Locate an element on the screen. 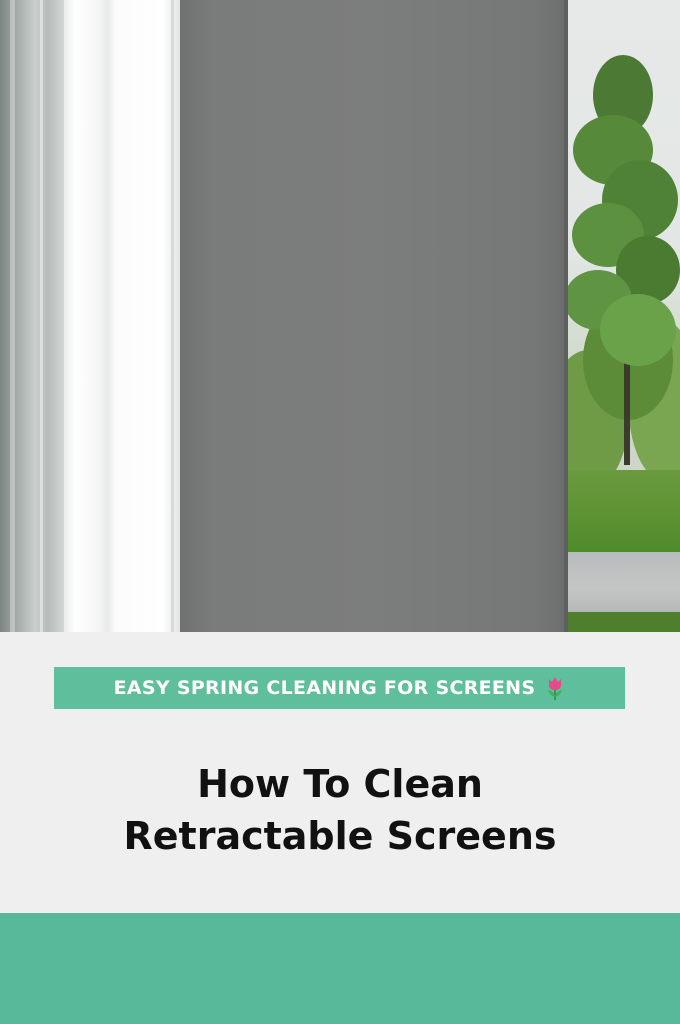 The width and height of the screenshot is (680, 1024). door-frame is located at coordinates (122, 316).